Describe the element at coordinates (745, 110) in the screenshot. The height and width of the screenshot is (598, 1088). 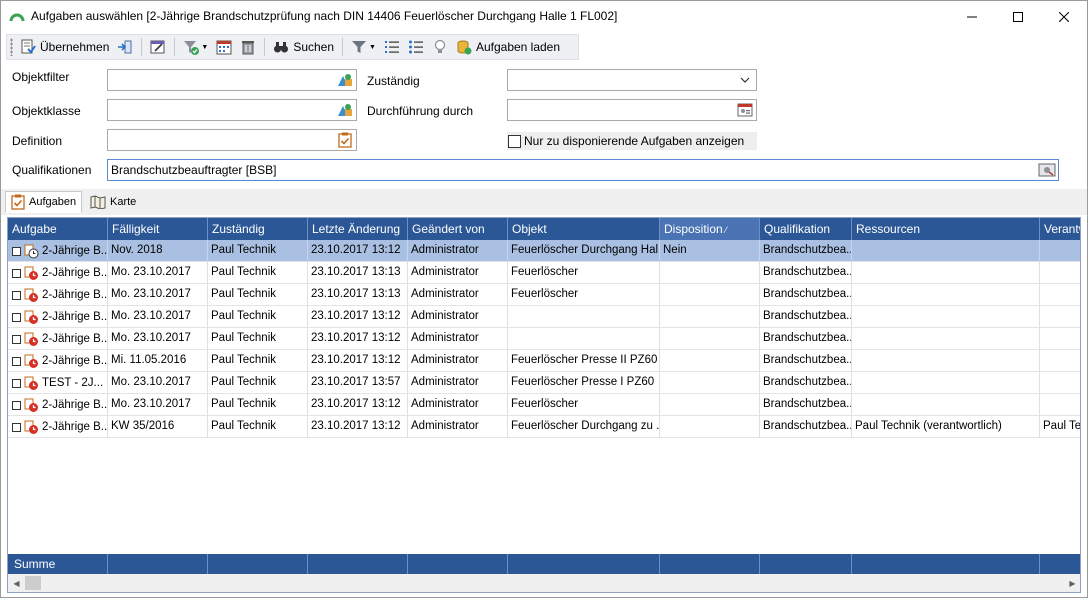
I see `durchfuehrung-picker-button` at that location.